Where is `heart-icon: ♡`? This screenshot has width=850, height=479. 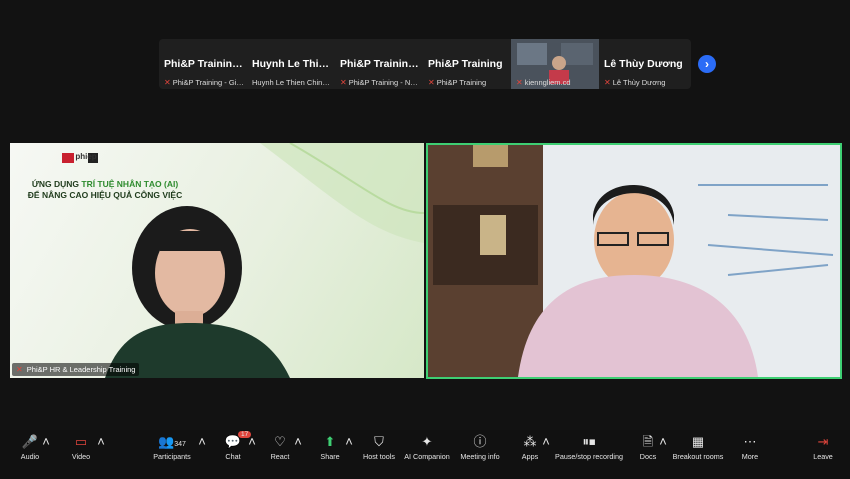
heart-icon: ♡ is located at coordinates (280, 441).